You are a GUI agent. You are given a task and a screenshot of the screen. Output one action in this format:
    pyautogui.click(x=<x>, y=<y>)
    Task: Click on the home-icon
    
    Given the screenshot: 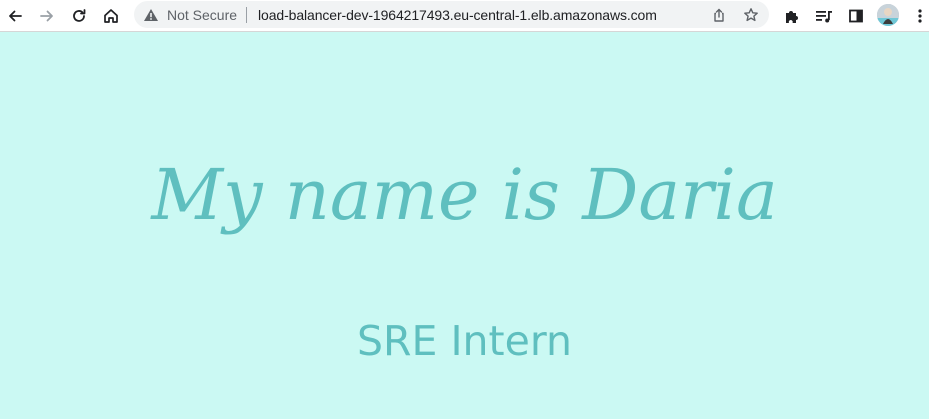 What is the action you would take?
    pyautogui.click(x=111, y=16)
    